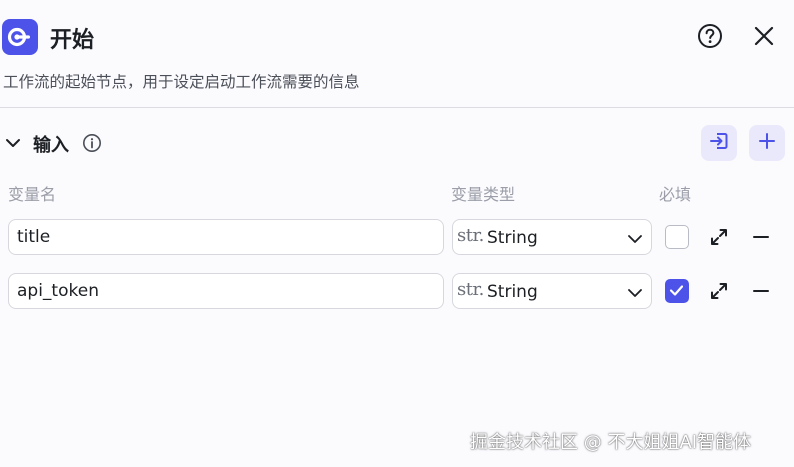 The width and height of the screenshot is (794, 467). What do you see at coordinates (51, 145) in the screenshot?
I see `section-title-inputs: 输入` at bounding box center [51, 145].